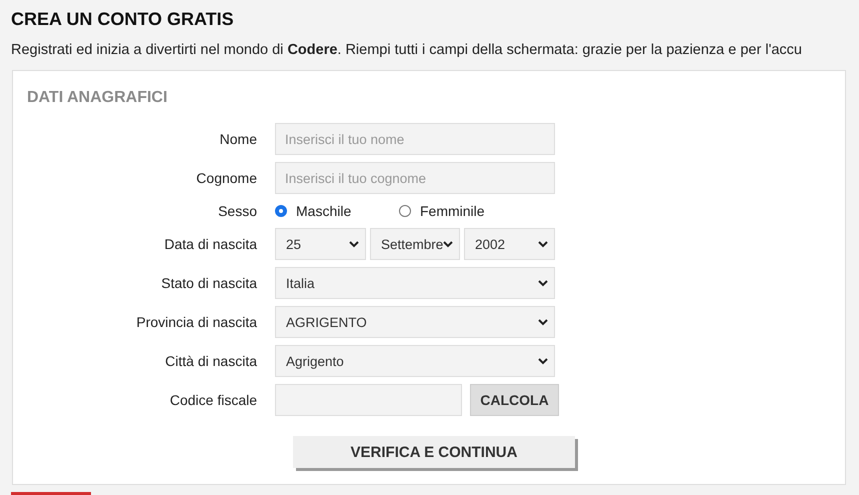 The height and width of the screenshot is (495, 859). What do you see at coordinates (415, 322) in the screenshot?
I see `select-field: AGRIGENTO` at bounding box center [415, 322].